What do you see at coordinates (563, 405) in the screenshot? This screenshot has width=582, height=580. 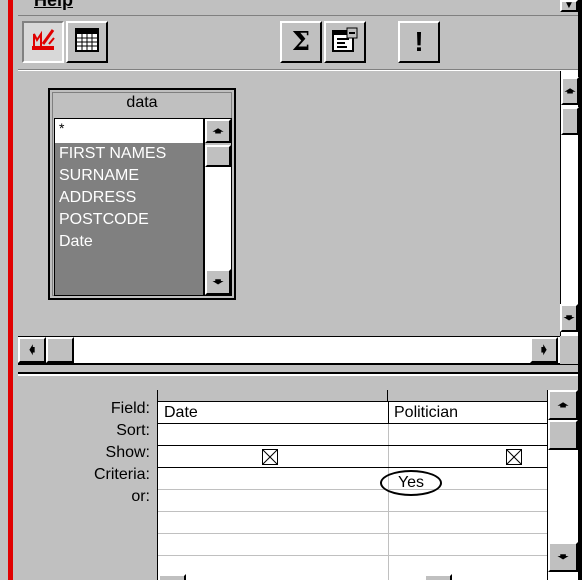 I see `grid-scroll-up-button: 🡁` at bounding box center [563, 405].